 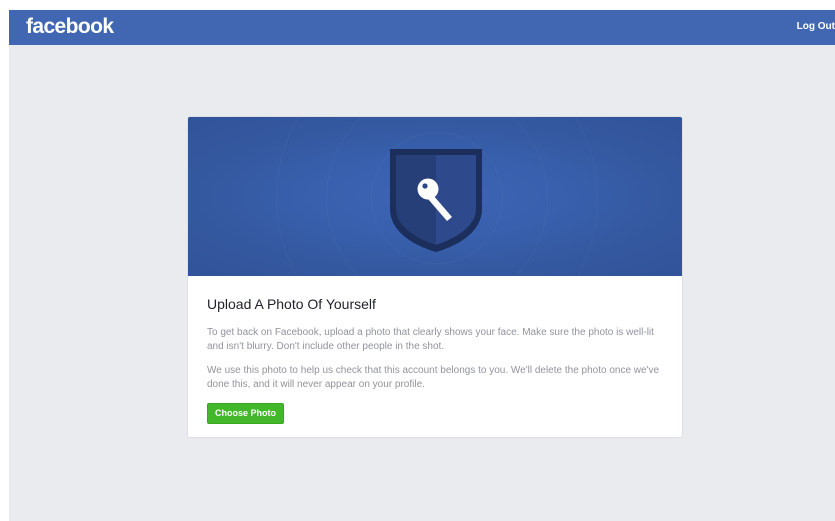 What do you see at coordinates (70, 27) in the screenshot?
I see `facebook-logo: facebook` at bounding box center [70, 27].